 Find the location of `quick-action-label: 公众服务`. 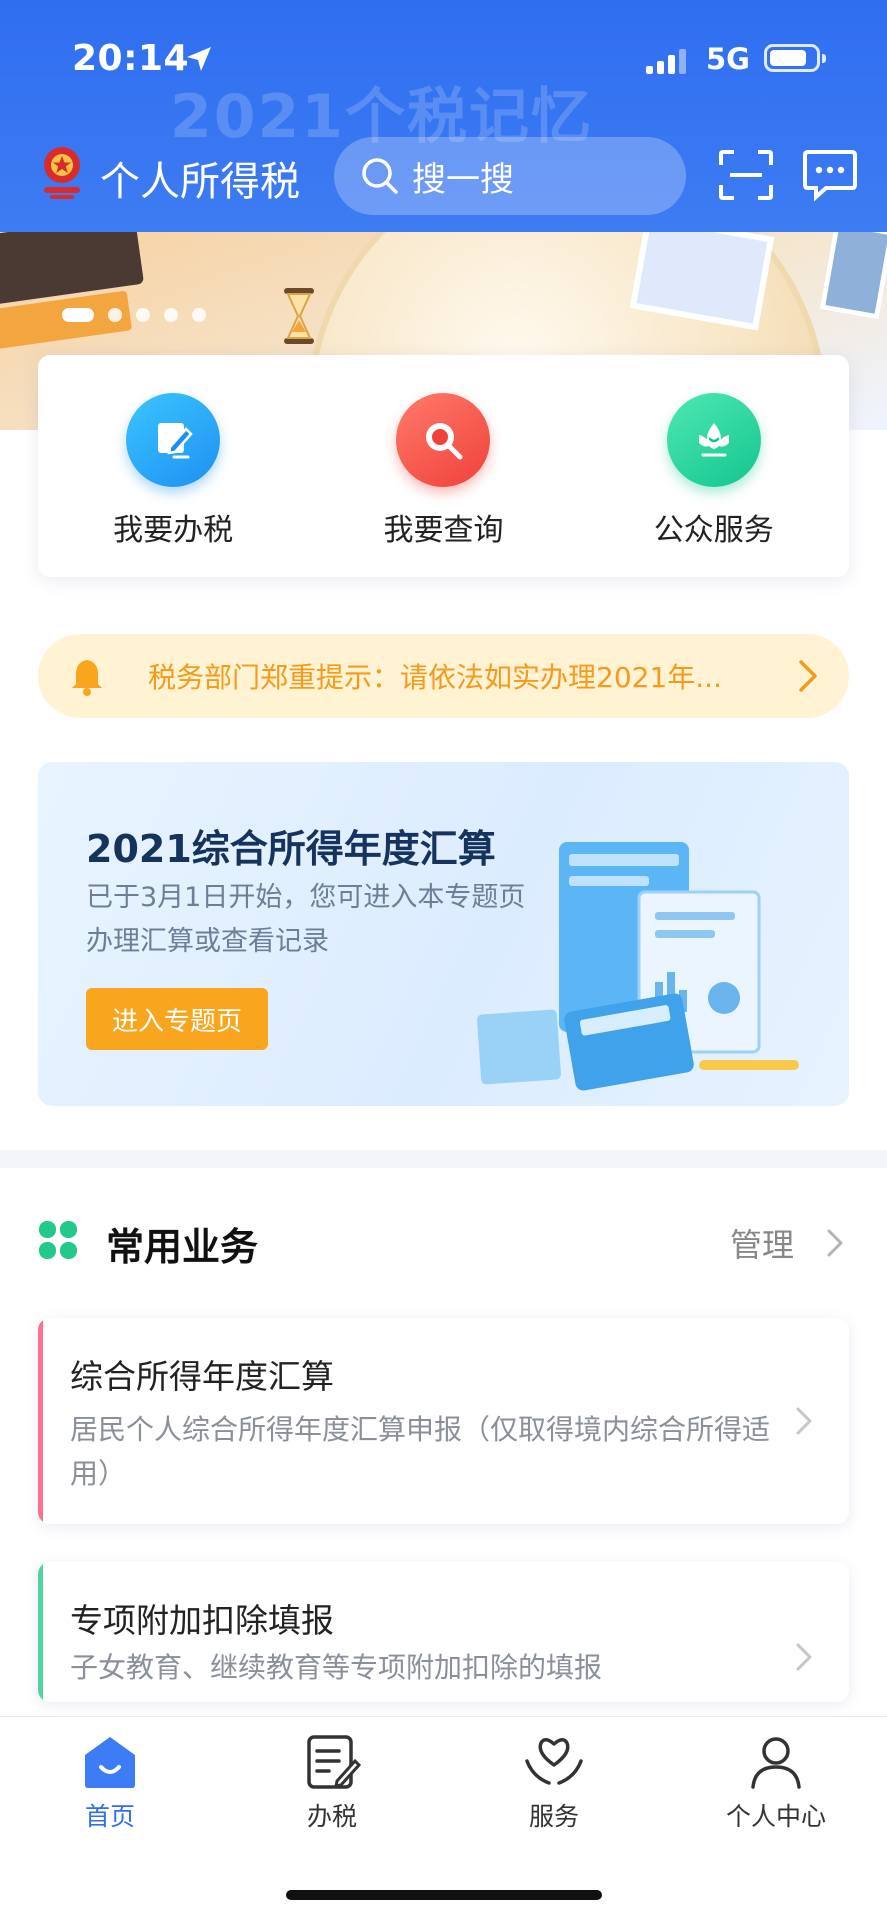

quick-action-label: 公众服务 is located at coordinates (713, 530).